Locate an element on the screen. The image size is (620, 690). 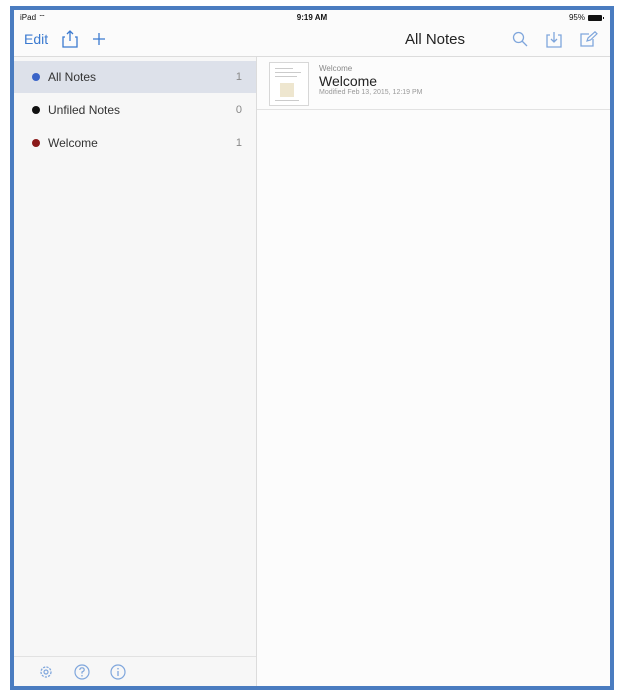
battery-icon is located at coordinates (596, 17).